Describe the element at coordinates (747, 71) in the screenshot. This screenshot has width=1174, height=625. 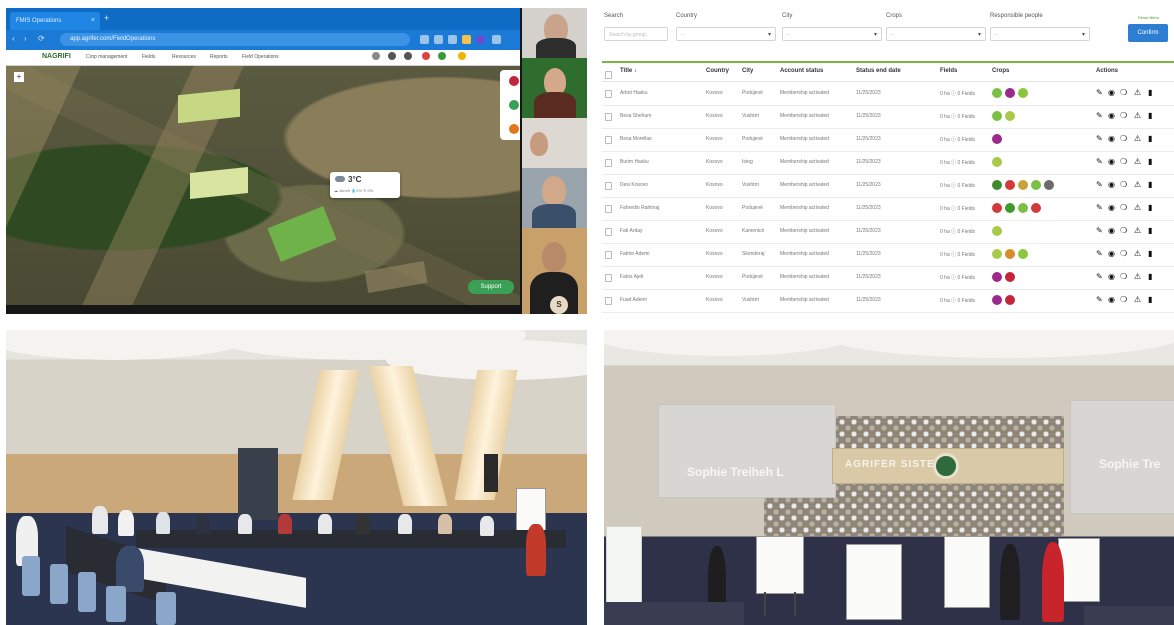
I see `column-header-city: City` at that location.